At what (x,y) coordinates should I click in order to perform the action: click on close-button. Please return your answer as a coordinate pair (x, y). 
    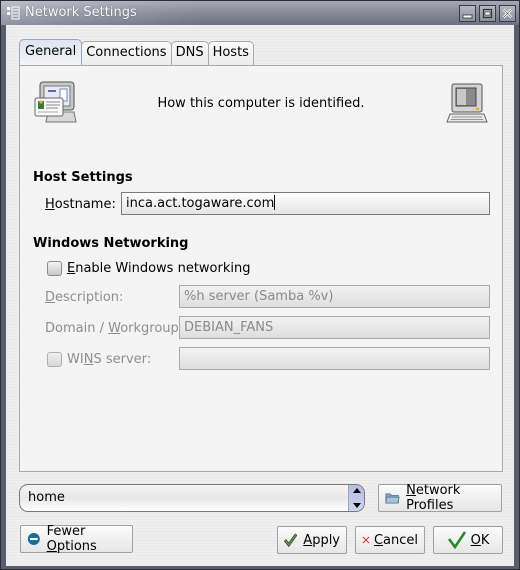
    Looking at the image, I should click on (507, 13).